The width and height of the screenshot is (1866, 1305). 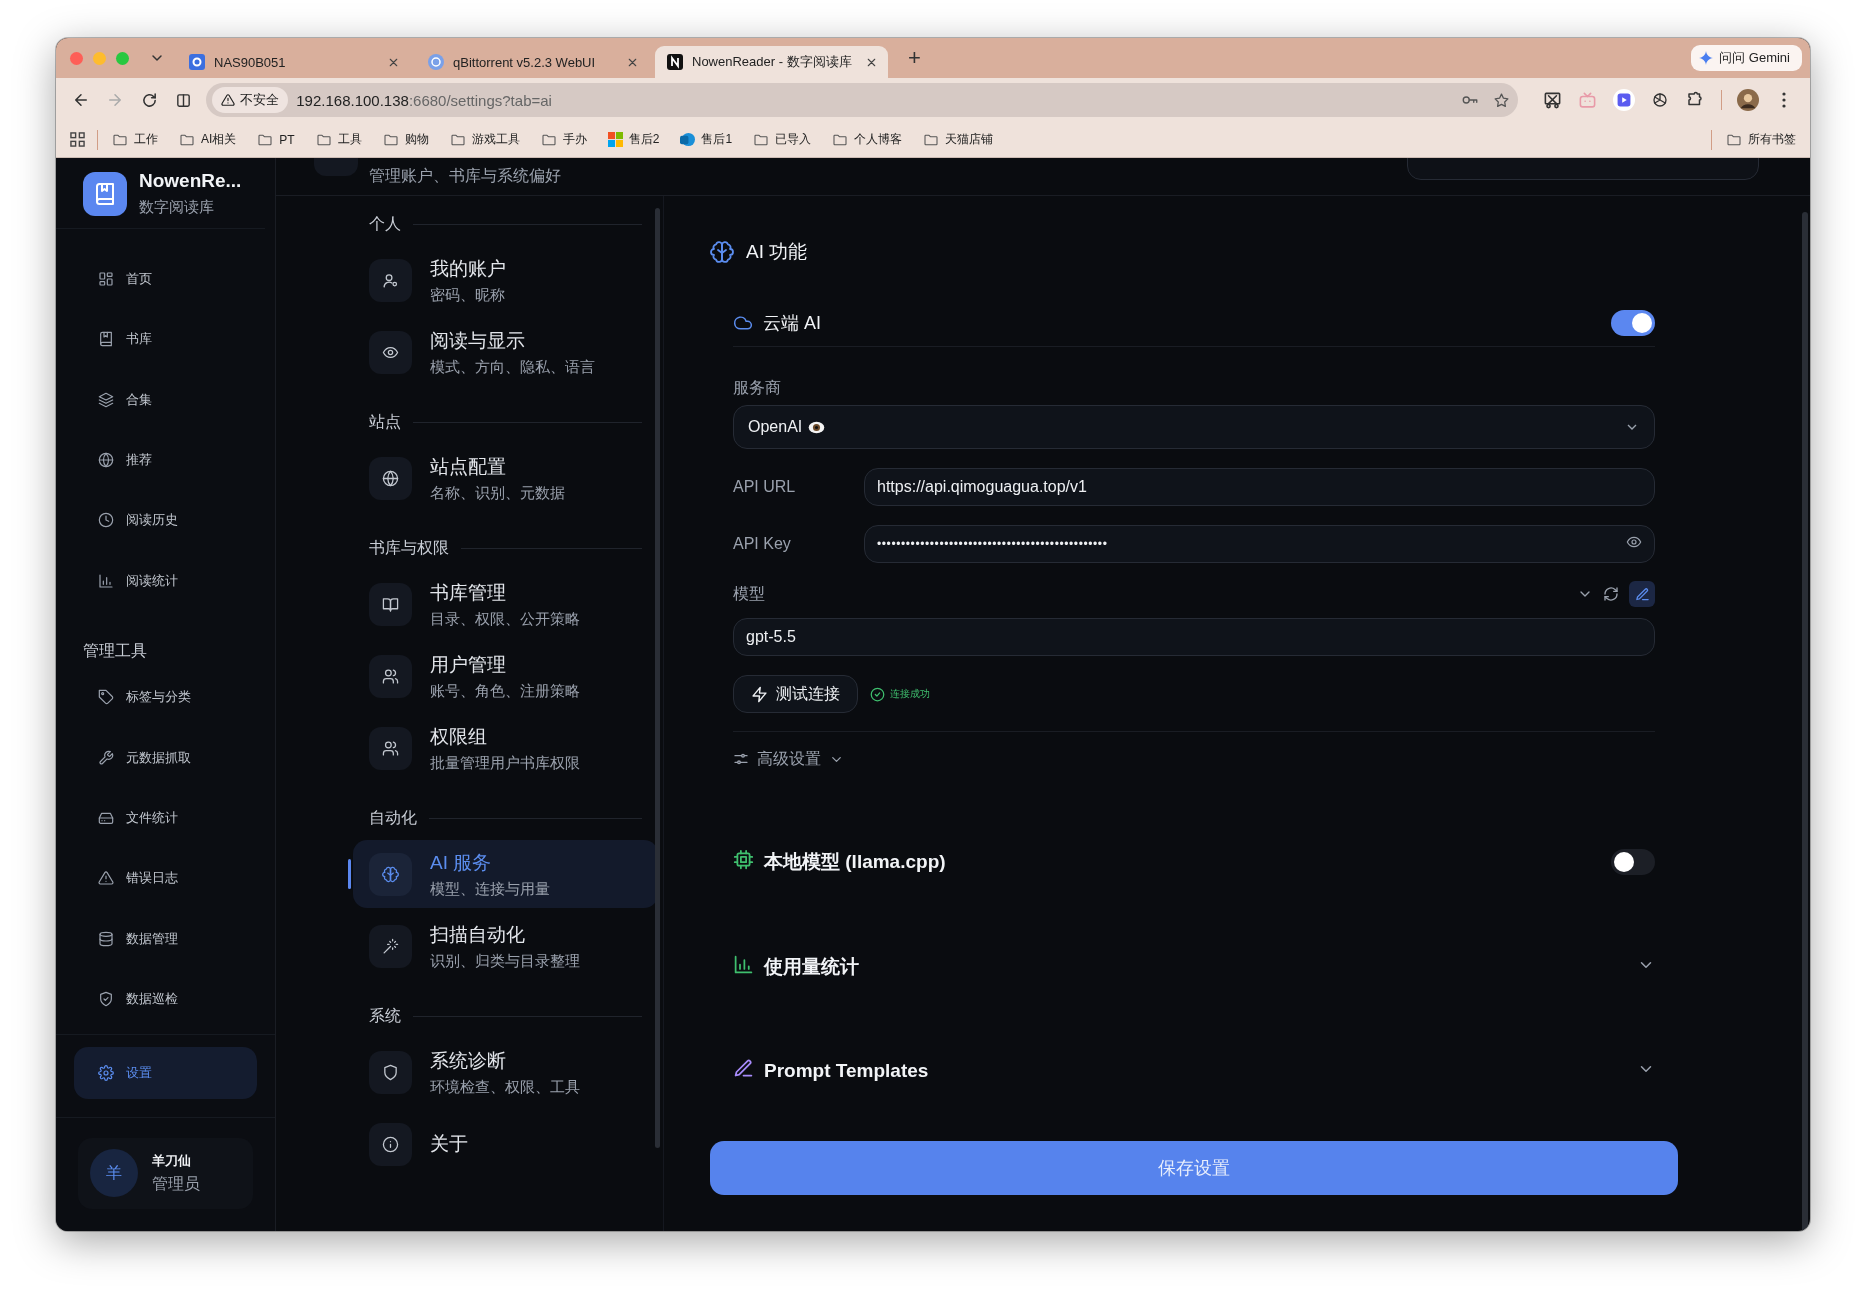 What do you see at coordinates (532, 62) in the screenshot?
I see `browser-tab: qBittorrent v5.2.3 WebUI` at bounding box center [532, 62].